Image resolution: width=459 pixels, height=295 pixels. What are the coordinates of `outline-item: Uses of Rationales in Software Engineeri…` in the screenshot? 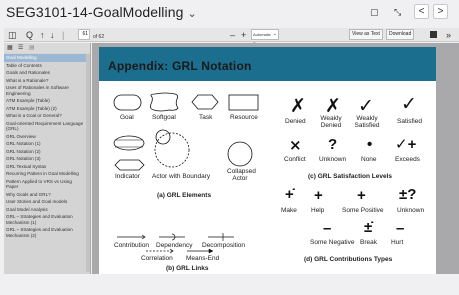 It's located at (45, 90).